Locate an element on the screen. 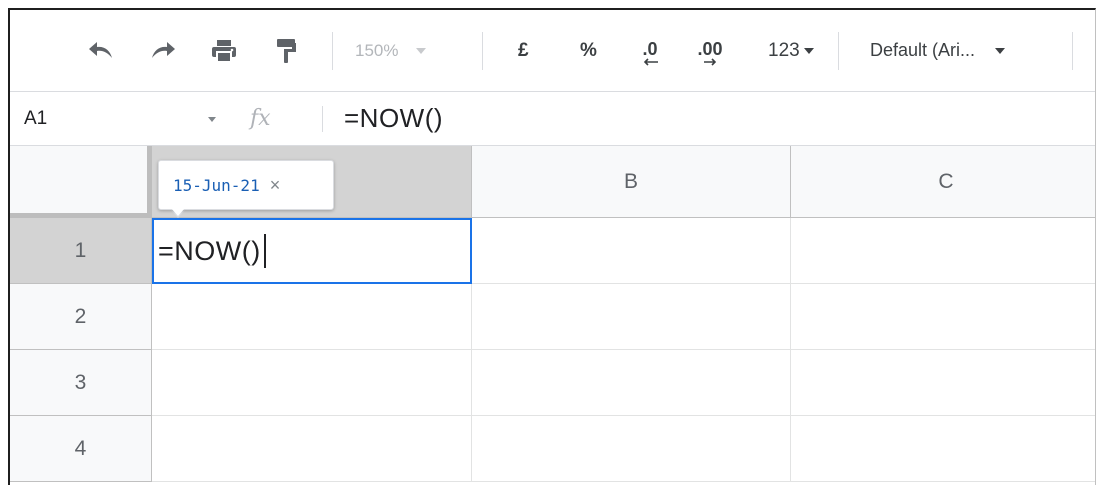 This screenshot has width=1100, height=485. row-header-4: 4 is located at coordinates (81, 449).